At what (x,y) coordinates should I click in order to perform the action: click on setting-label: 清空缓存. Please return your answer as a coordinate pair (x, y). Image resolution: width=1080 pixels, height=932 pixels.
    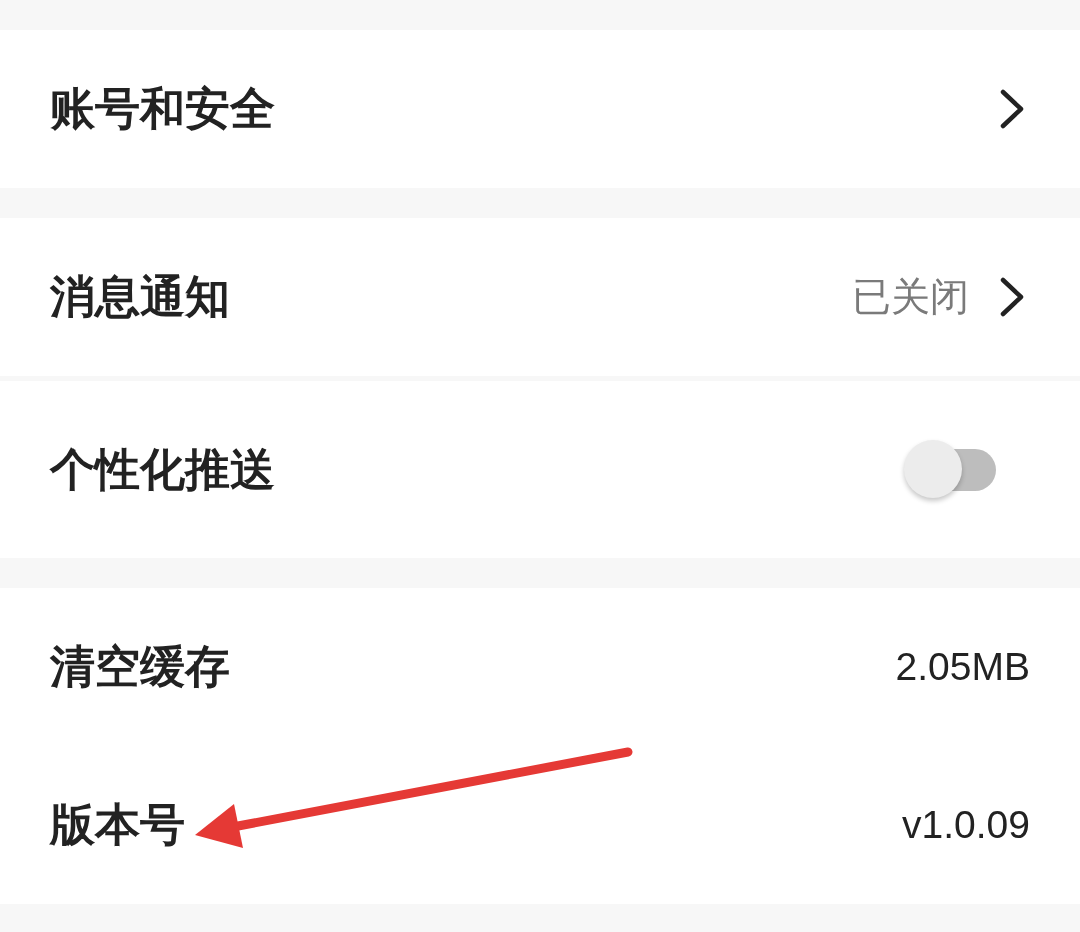
    Looking at the image, I should click on (140, 667).